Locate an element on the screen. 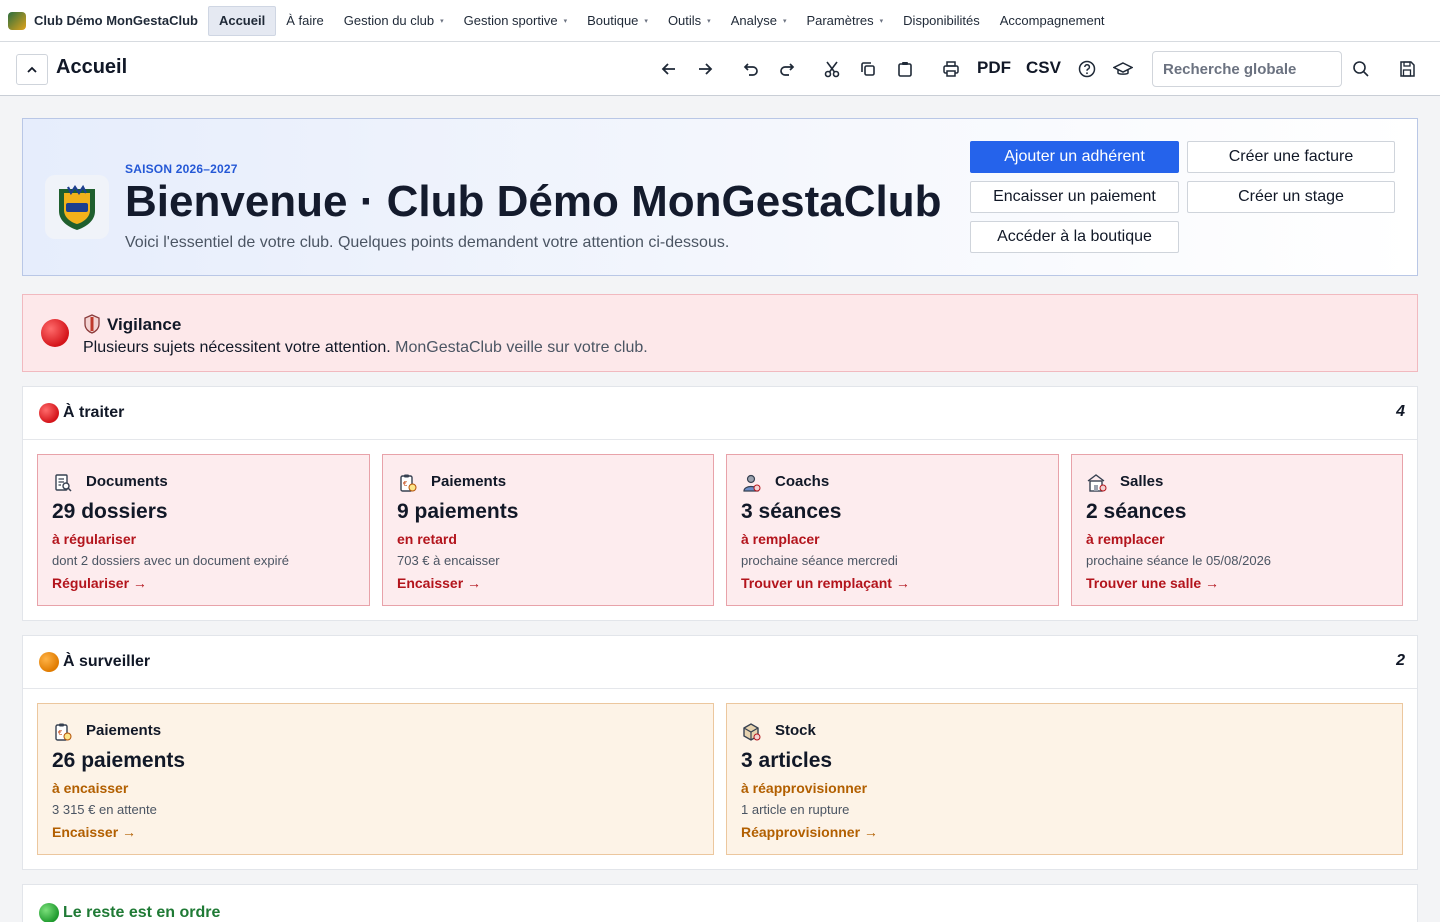 This screenshot has width=1440, height=922. paste-icon is located at coordinates (905, 69).